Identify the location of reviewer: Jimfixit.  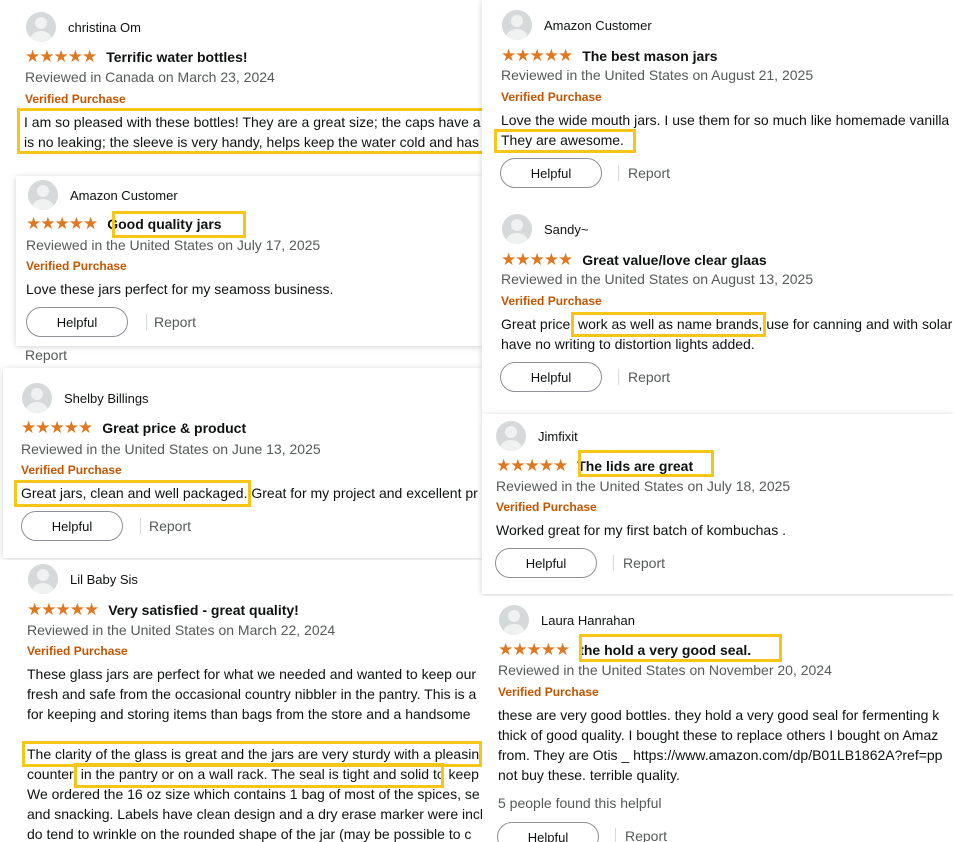
(537, 436).